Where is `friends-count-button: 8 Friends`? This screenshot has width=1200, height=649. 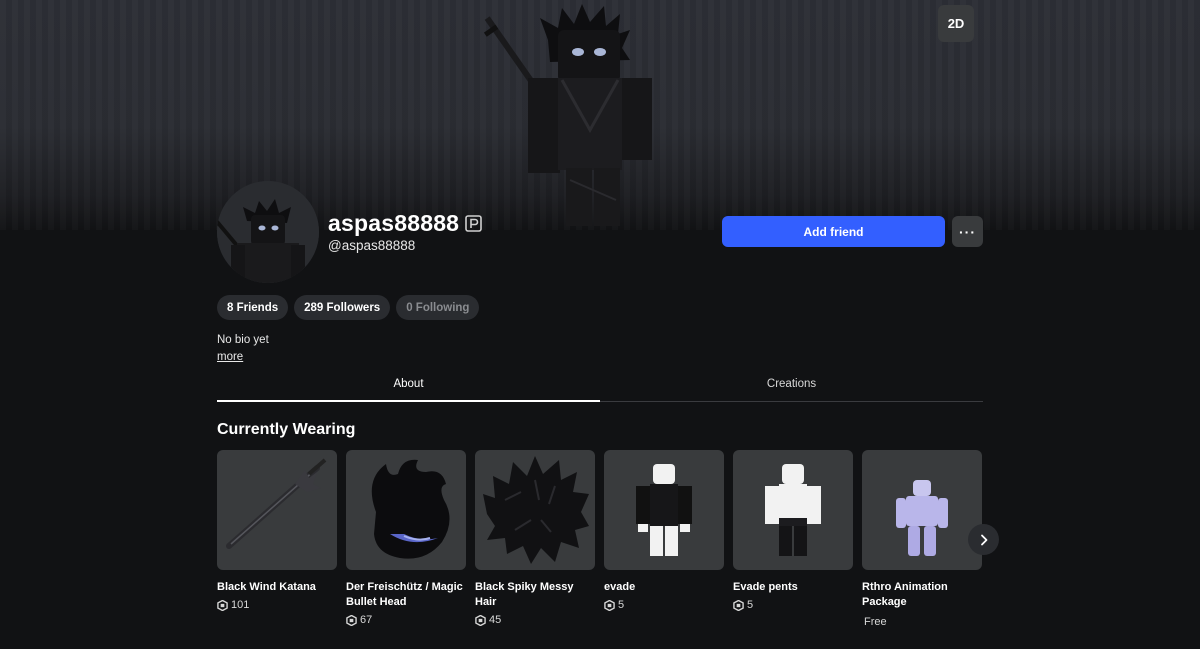 friends-count-button: 8 Friends is located at coordinates (253, 307).